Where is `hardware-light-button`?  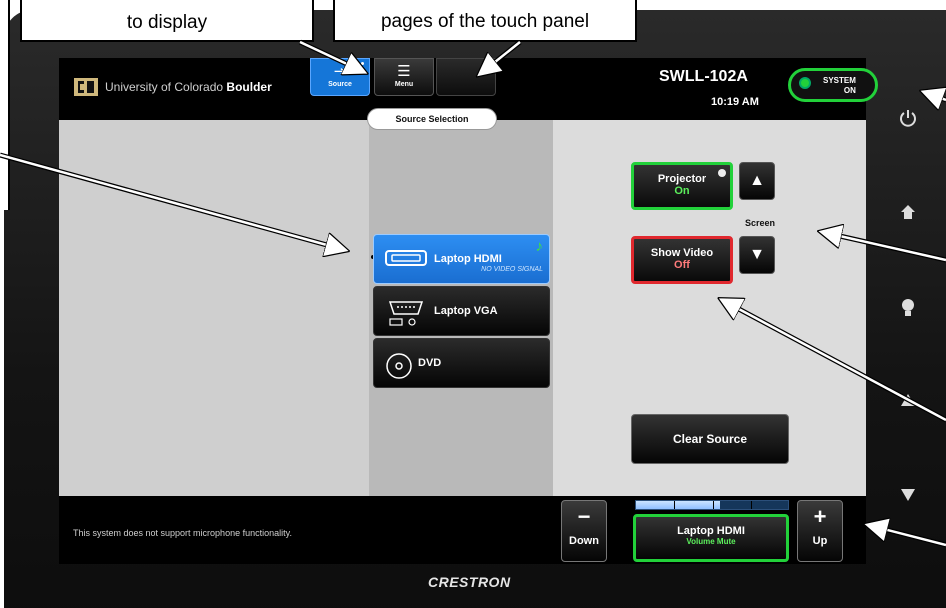 hardware-light-button is located at coordinates (908, 312).